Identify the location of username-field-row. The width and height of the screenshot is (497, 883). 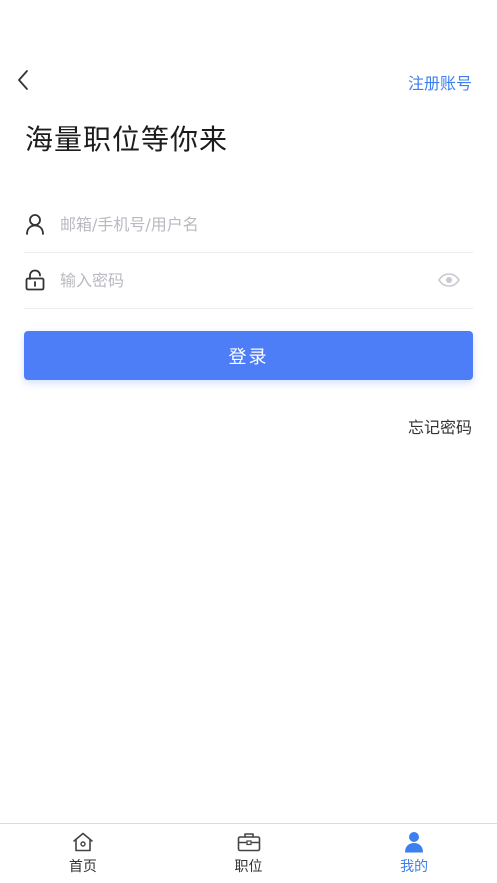
(248, 224).